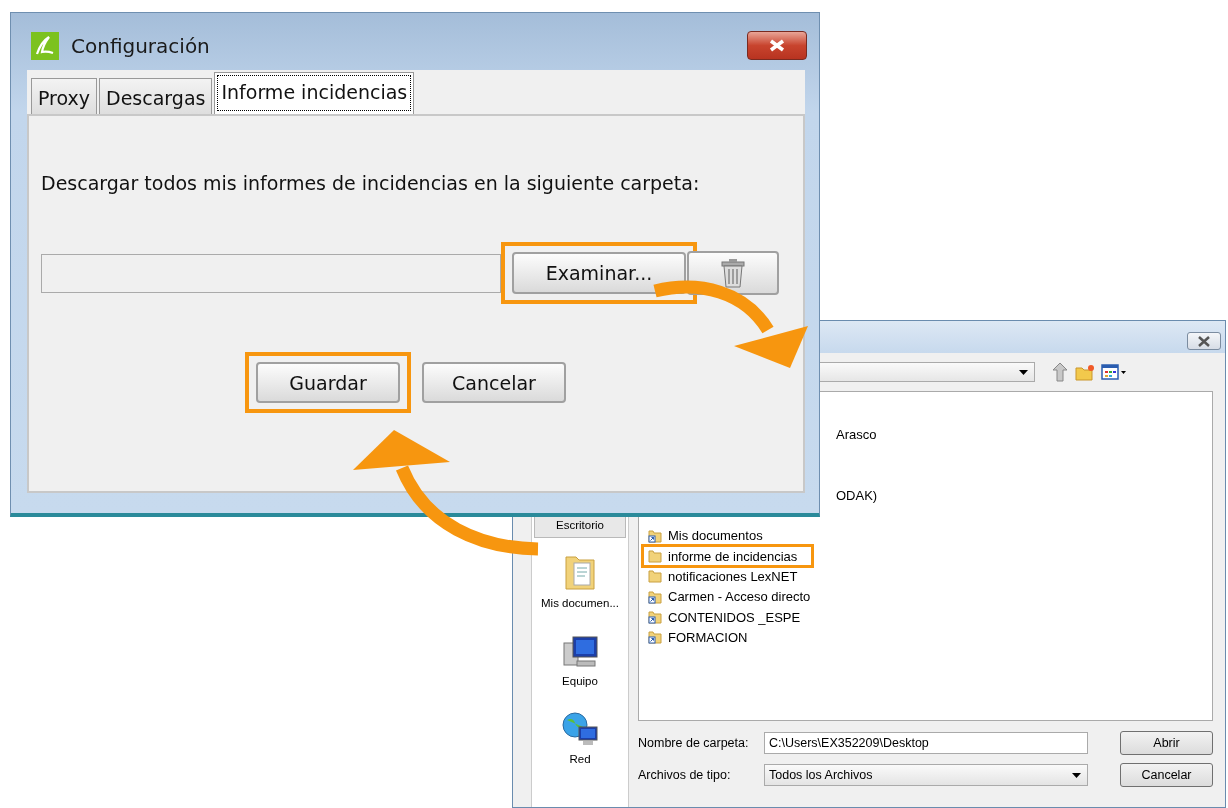 The width and height of the screenshot is (1228, 808). Describe the element at coordinates (861, 434) in the screenshot. I see `folder-item: Arasco` at that location.